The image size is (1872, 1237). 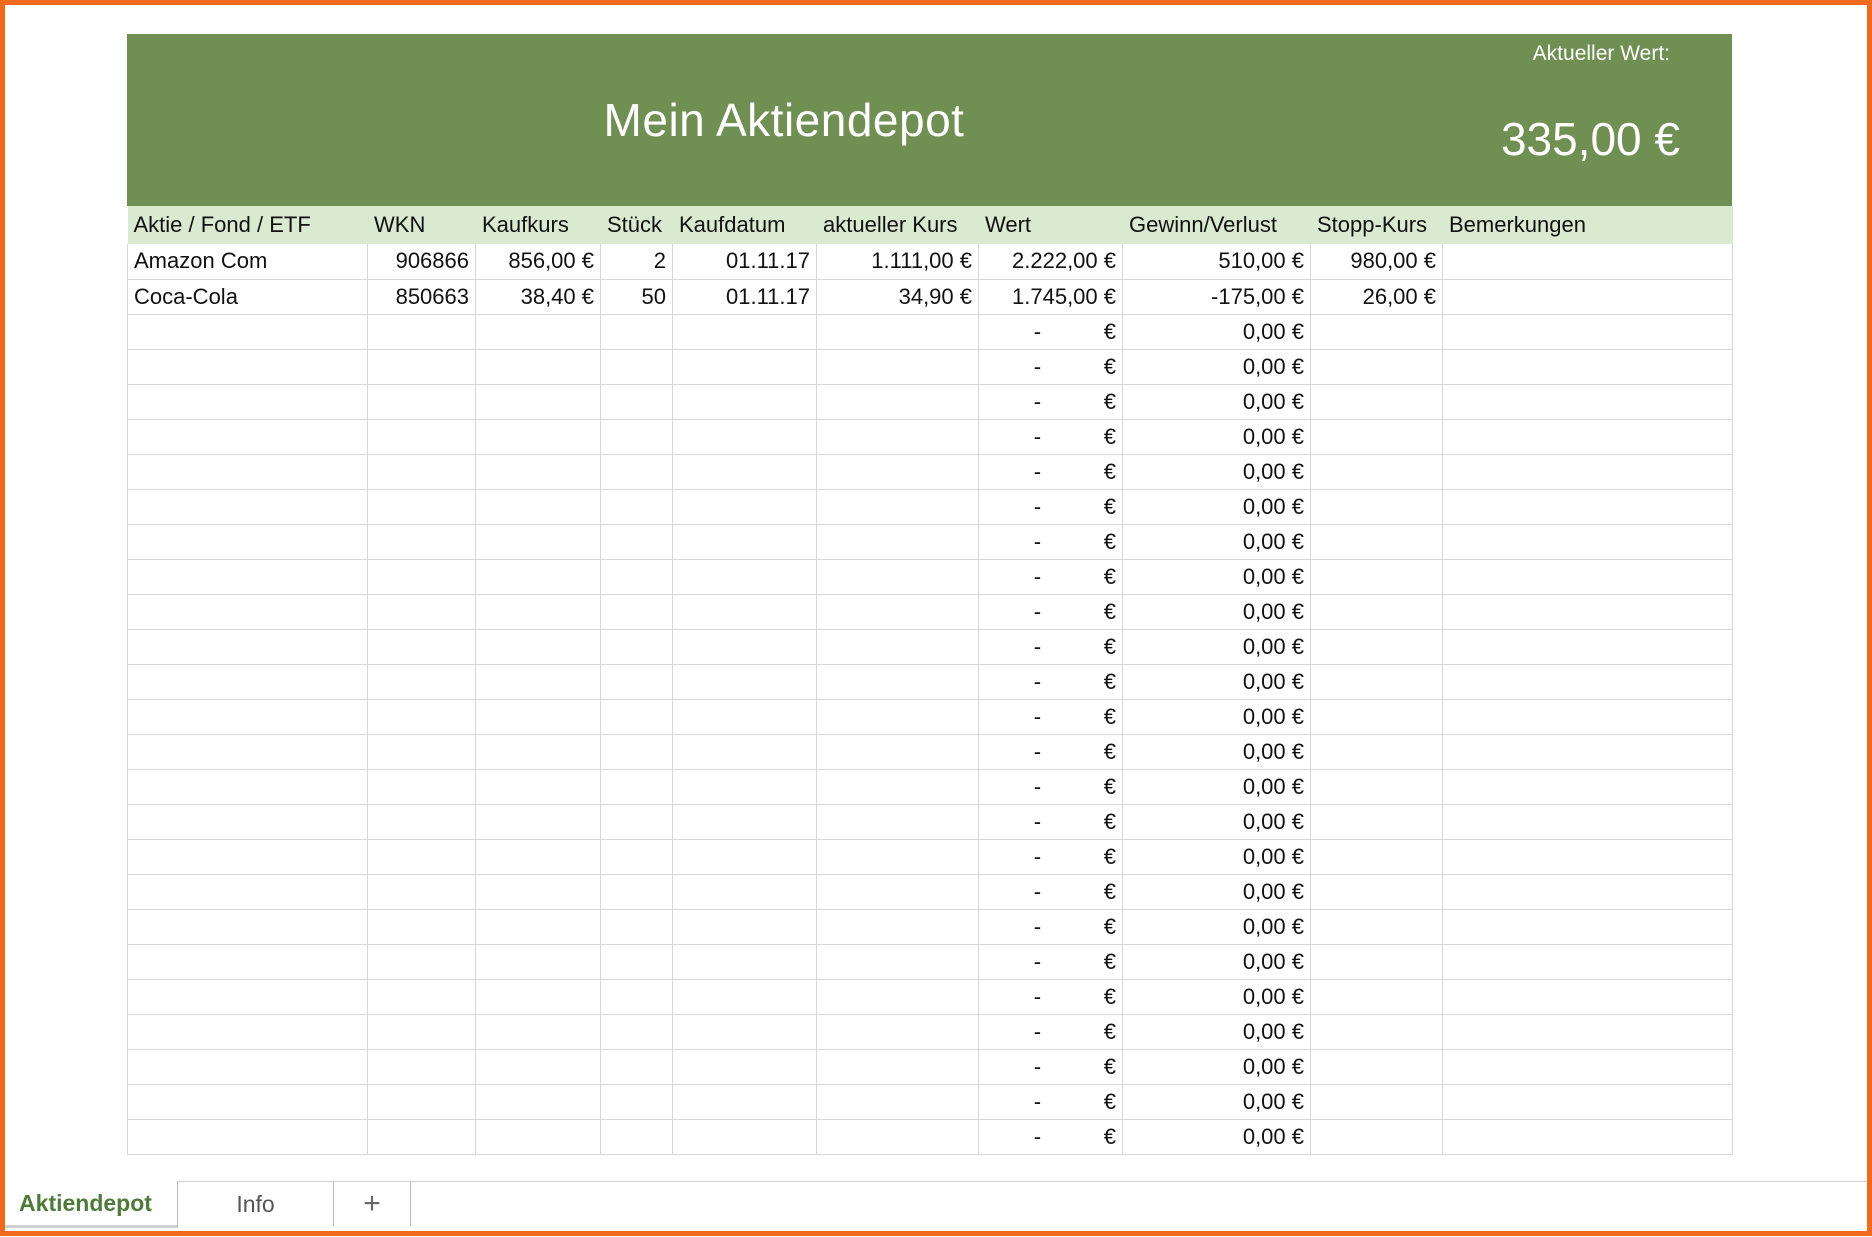 I want to click on cell-wkn: 850663, so click(x=421, y=297).